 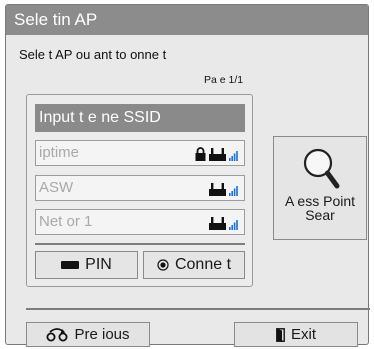 I want to click on instruction-text: Sele t AP ou ant to onne t, so click(x=93, y=54).